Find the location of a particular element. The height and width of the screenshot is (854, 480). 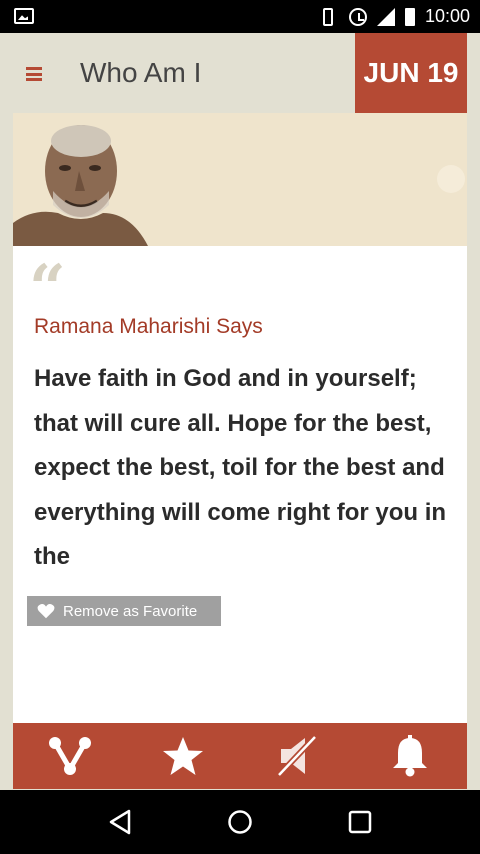

battery-icon is located at coordinates (409, 16).